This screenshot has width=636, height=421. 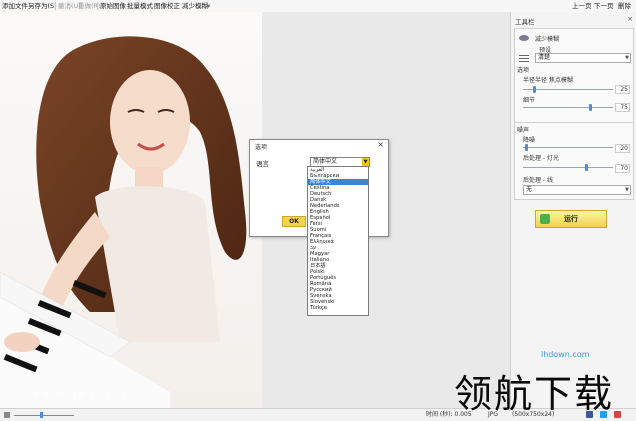 I want to click on radius-label: 半径半径 焦点模糊, so click(x=548, y=80).